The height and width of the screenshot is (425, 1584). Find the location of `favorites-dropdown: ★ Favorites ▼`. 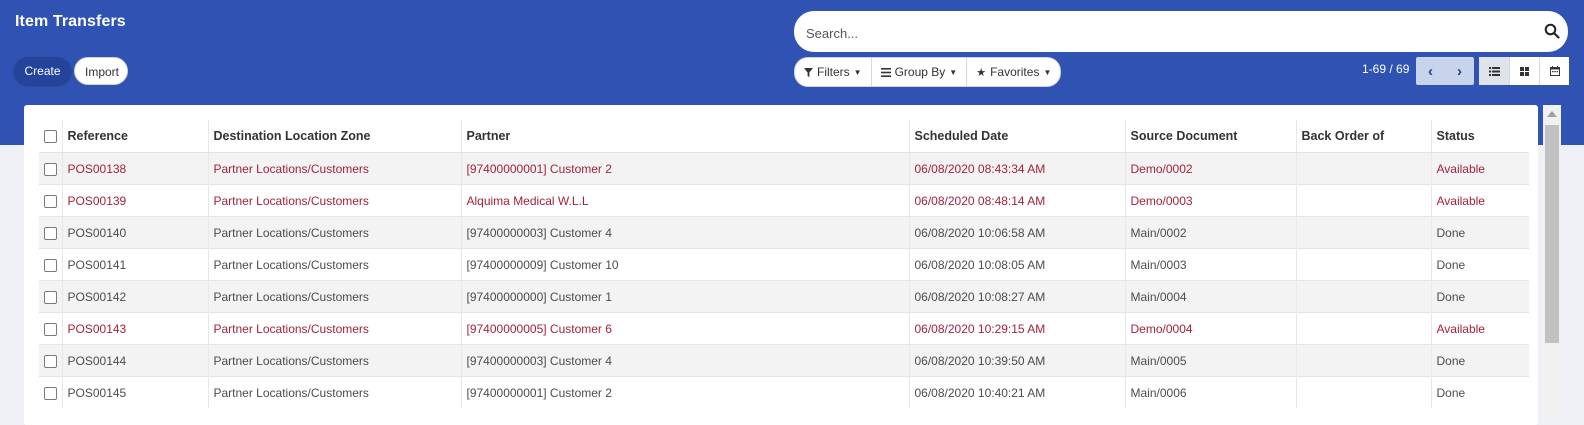

favorites-dropdown: ★ Favorites ▼ is located at coordinates (1013, 72).